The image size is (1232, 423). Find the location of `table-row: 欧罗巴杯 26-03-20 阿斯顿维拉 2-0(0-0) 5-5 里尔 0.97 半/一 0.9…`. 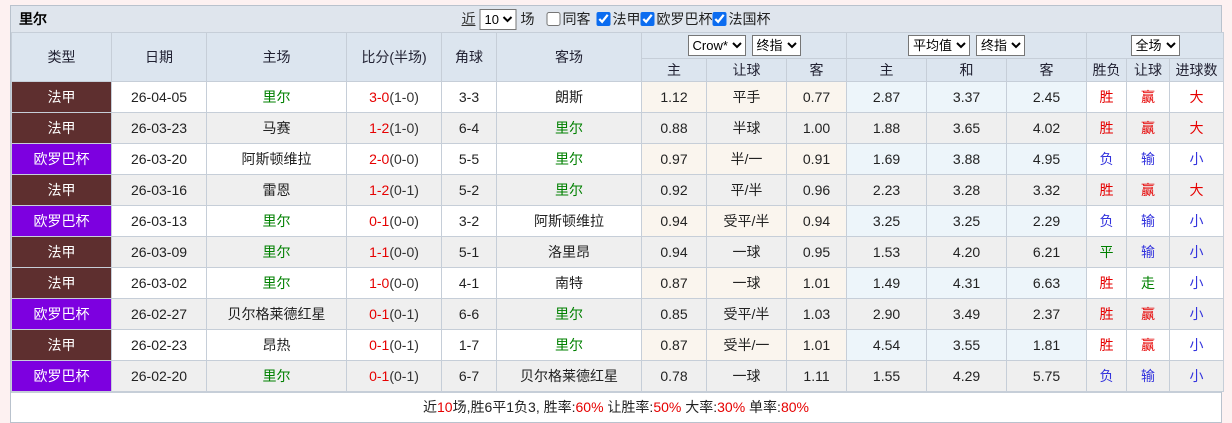

table-row: 欧罗巴杯 26-03-20 阿斯顿维拉 2-0(0-0) 5-5 里尔 0.97 半/一 0.9… is located at coordinates (618, 159).